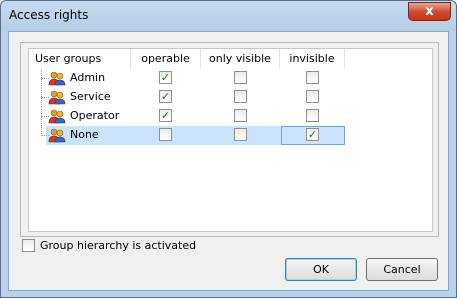 This screenshot has height=298, width=457. What do you see at coordinates (84, 134) in the screenshot?
I see `row-label: None` at bounding box center [84, 134].